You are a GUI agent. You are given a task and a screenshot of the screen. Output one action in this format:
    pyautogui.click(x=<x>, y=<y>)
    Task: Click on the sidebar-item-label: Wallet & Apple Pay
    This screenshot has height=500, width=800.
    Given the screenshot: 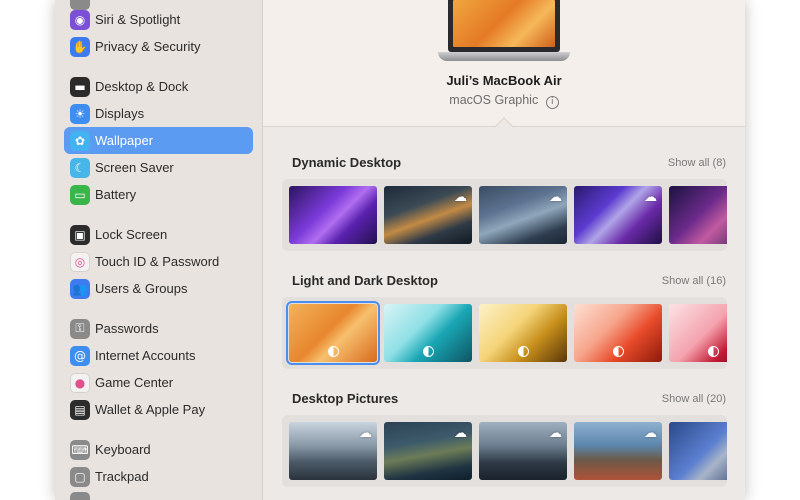 What is the action you would take?
    pyautogui.click(x=150, y=409)
    